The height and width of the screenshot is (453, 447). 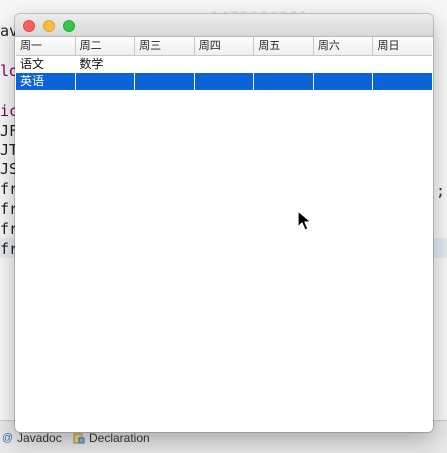 I want to click on minimize-button, so click(x=49, y=26).